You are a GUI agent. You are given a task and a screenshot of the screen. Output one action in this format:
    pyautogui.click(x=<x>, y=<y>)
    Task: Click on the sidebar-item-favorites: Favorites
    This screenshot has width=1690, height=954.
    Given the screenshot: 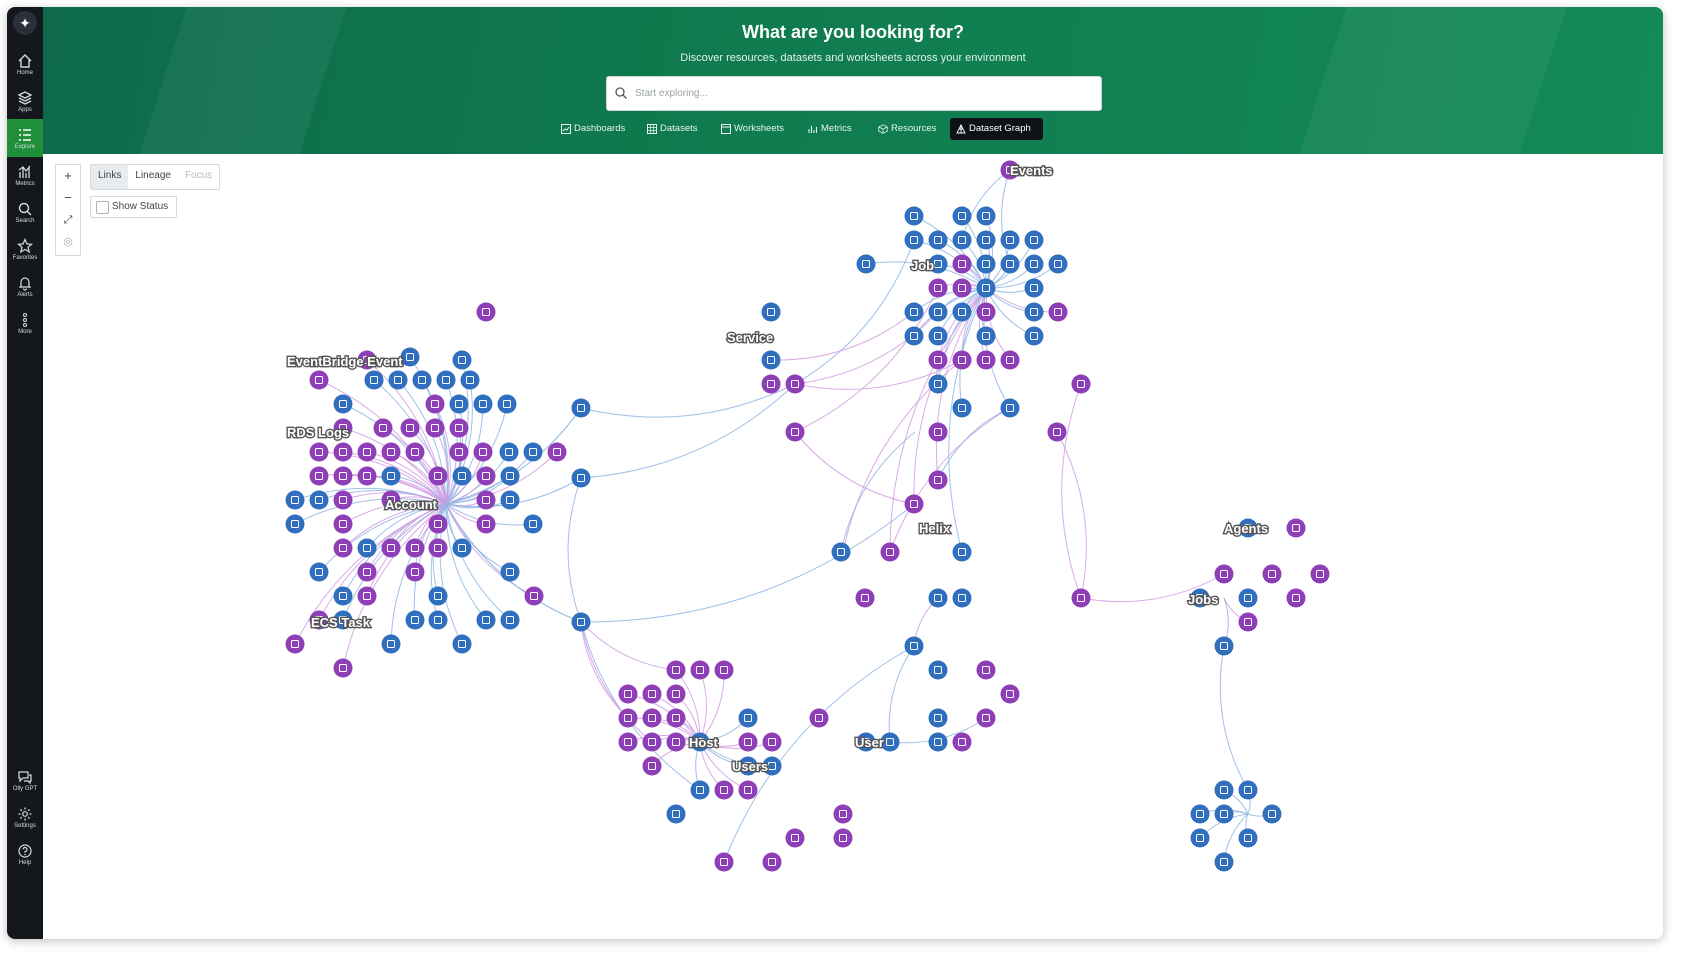 What is the action you would take?
    pyautogui.click(x=25, y=249)
    